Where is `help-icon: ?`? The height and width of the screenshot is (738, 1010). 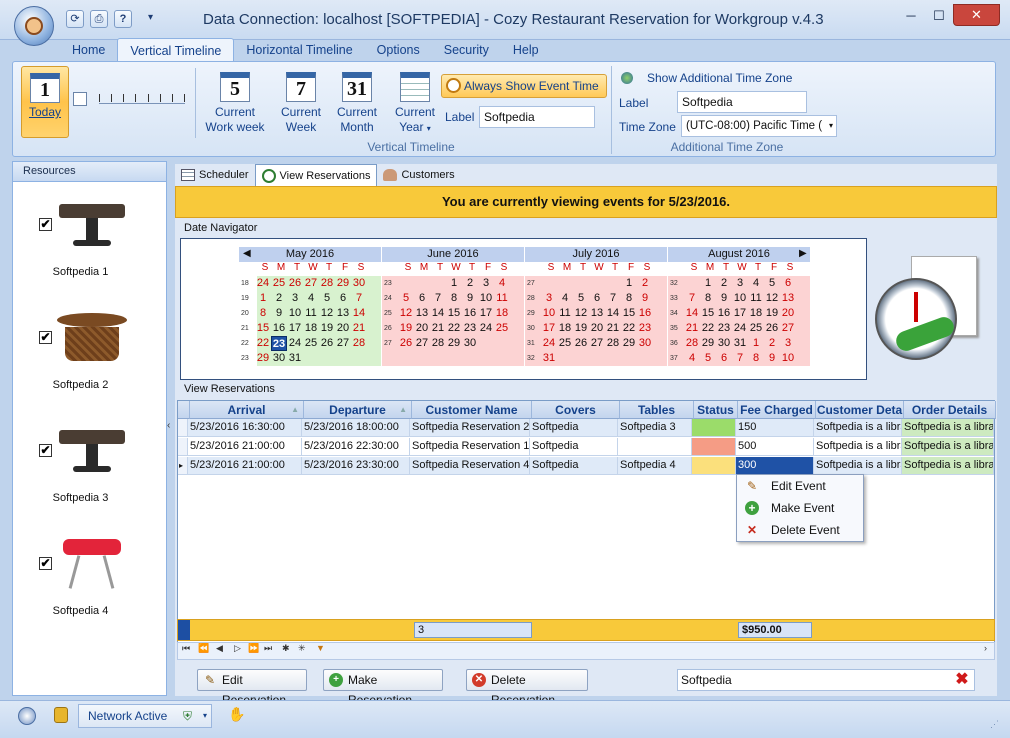
help-icon: ? is located at coordinates (123, 19).